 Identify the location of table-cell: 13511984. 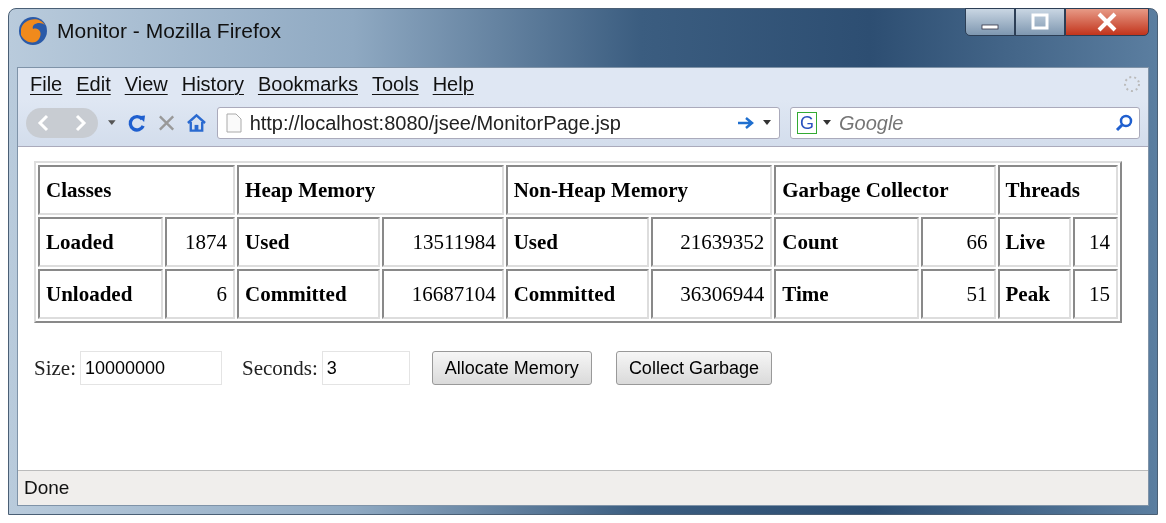
(443, 242).